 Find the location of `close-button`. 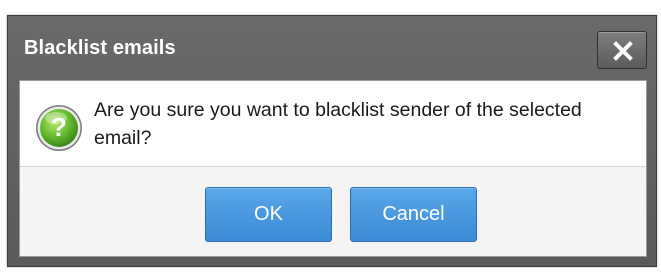

close-button is located at coordinates (622, 50).